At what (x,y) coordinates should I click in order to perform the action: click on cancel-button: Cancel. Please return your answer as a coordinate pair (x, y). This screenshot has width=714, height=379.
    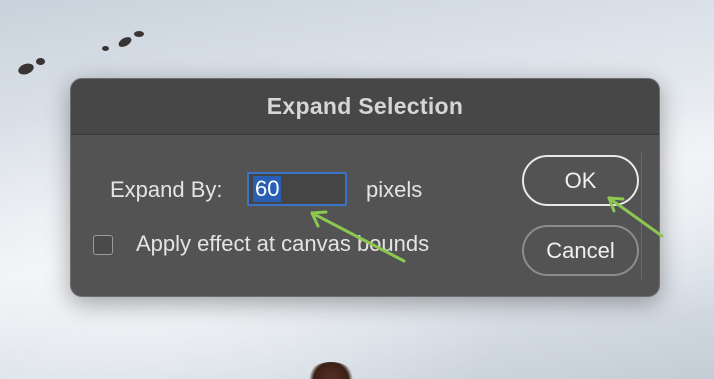
    Looking at the image, I should click on (580, 250).